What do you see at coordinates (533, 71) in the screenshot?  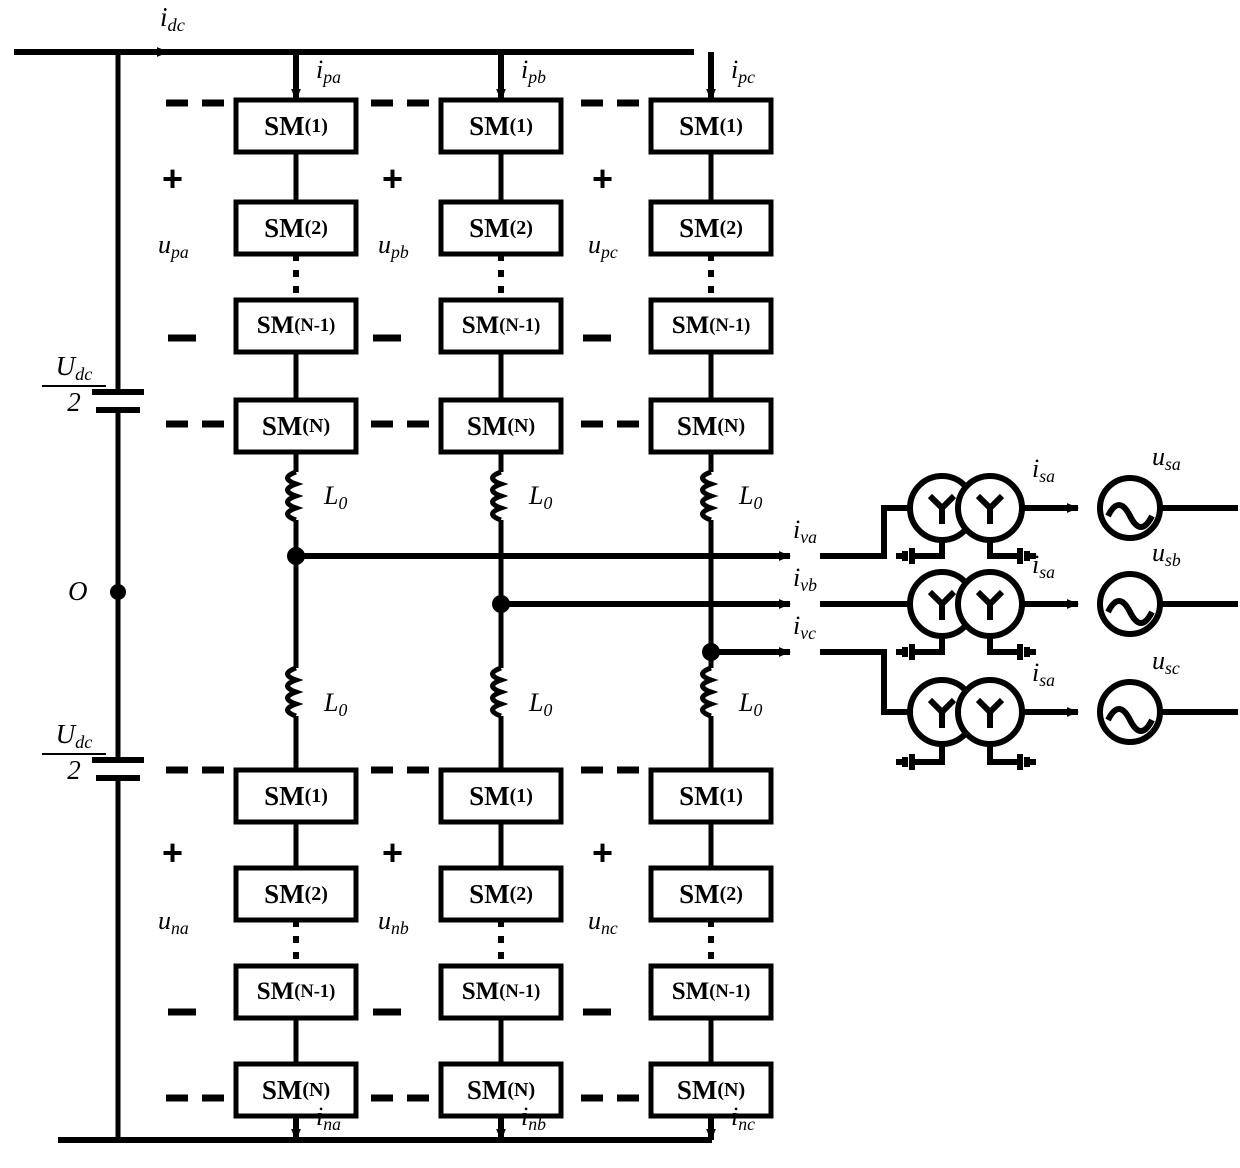 I see `label-ipb: ipb` at bounding box center [533, 71].